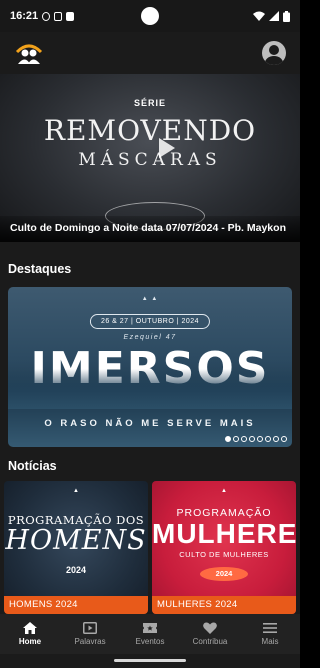 The image size is (320, 668). What do you see at coordinates (210, 641) in the screenshot?
I see `nav-label-contribua: Contribua` at bounding box center [210, 641].